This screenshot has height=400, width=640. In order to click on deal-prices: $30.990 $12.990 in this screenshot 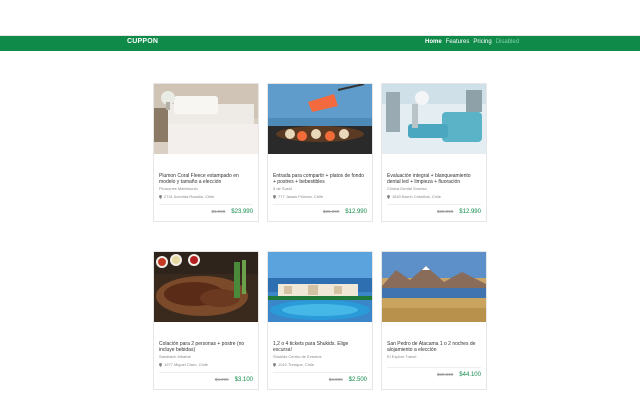, I will do `click(434, 212)`.